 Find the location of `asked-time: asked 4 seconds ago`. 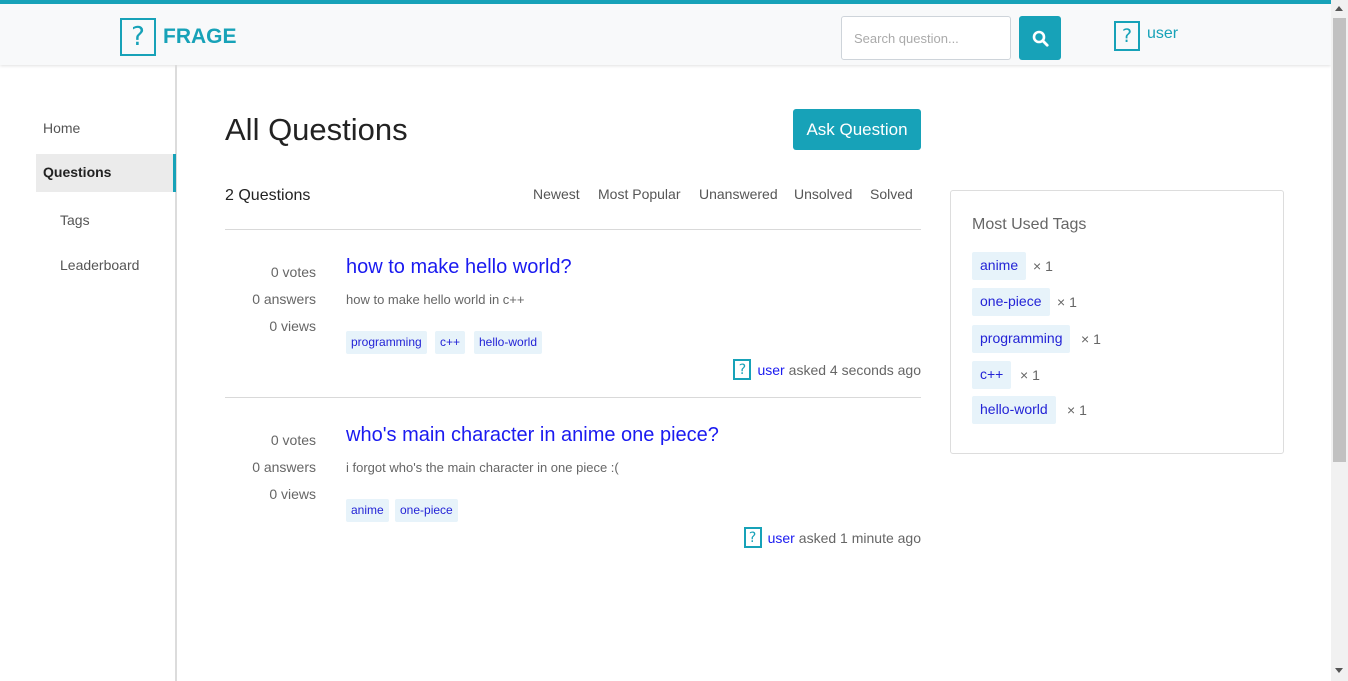

asked-time: asked 4 seconds ago is located at coordinates (854, 369).